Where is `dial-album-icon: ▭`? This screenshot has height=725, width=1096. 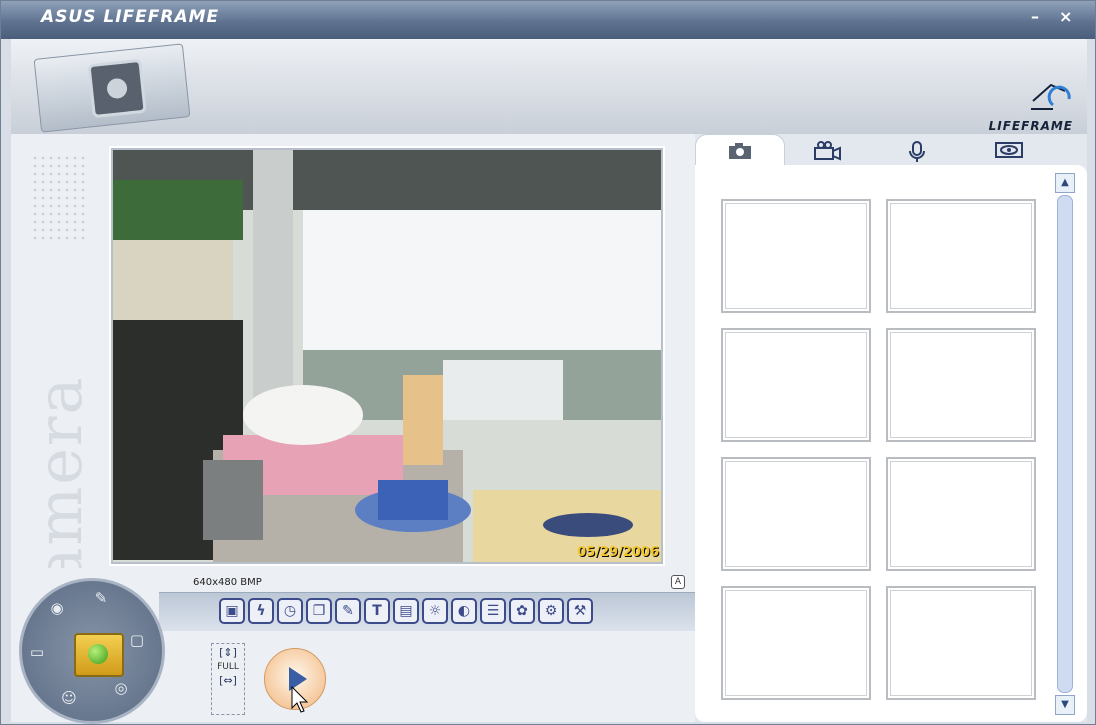 dial-album-icon: ▭ is located at coordinates (37, 652).